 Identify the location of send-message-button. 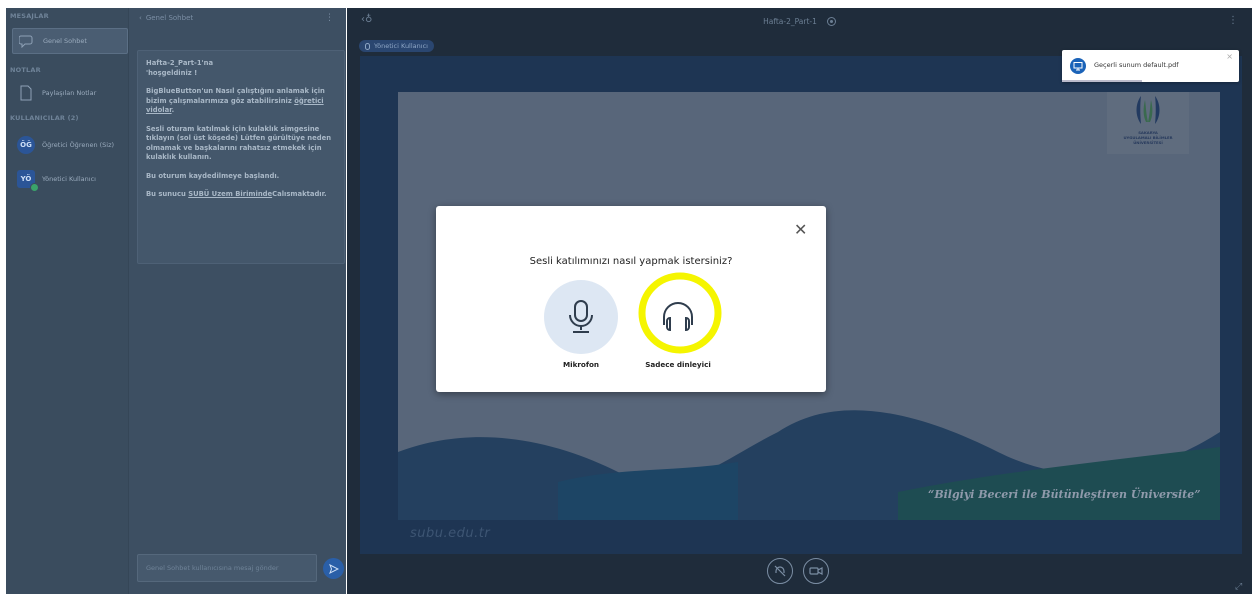
(333, 568).